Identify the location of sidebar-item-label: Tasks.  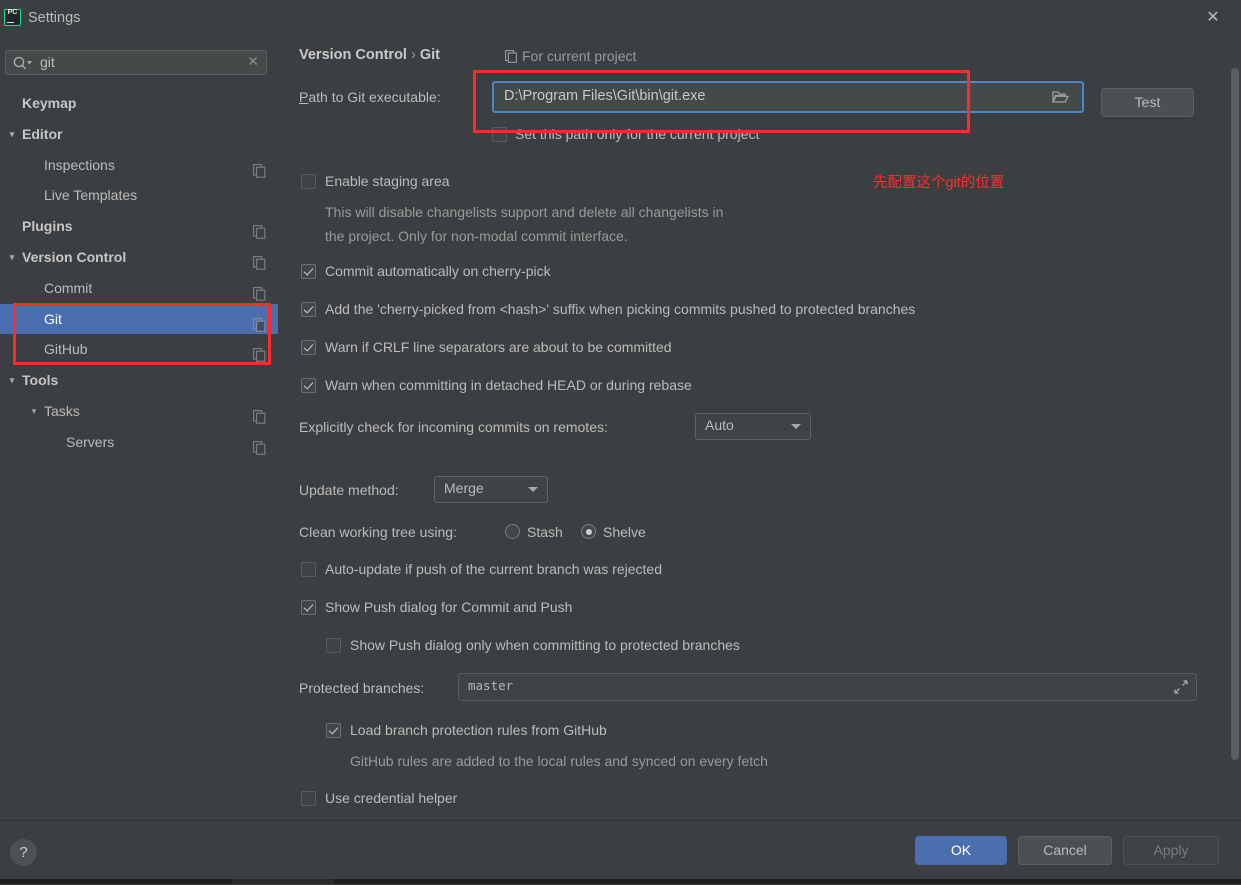
(62, 410).